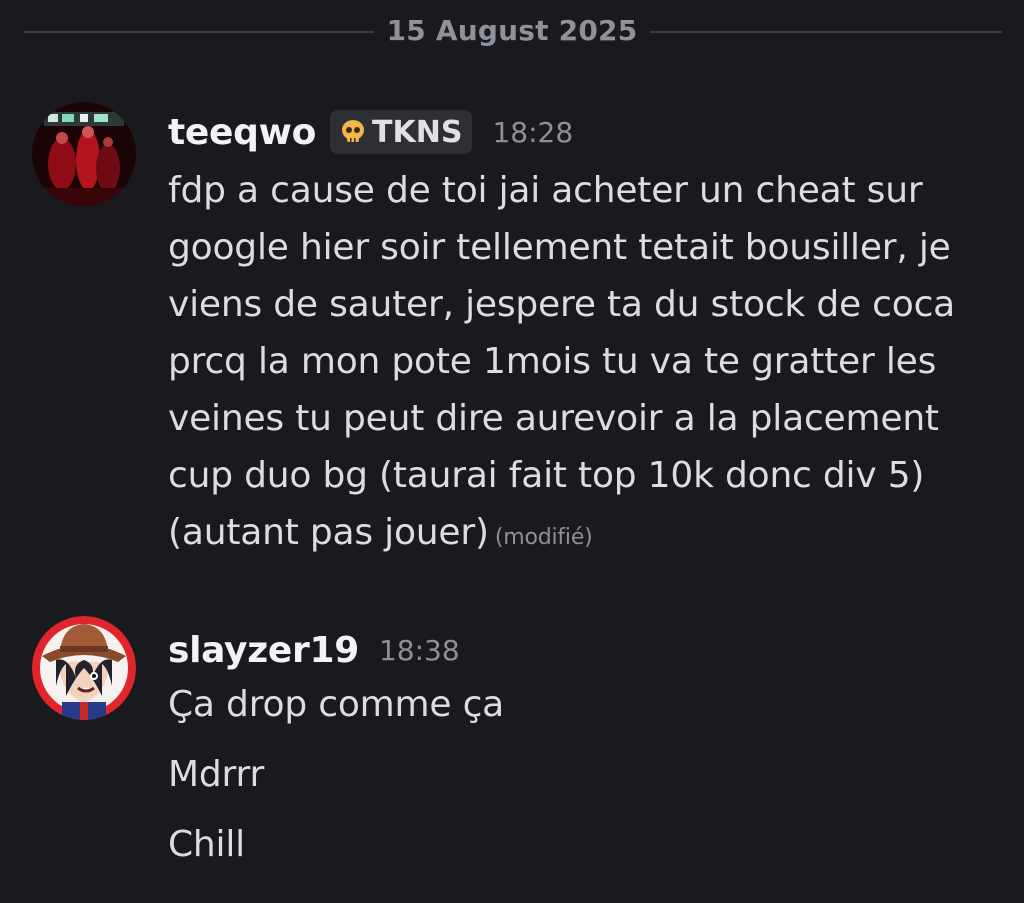 The width and height of the screenshot is (1024, 903). What do you see at coordinates (353, 131) in the screenshot?
I see `skull-icon` at bounding box center [353, 131].